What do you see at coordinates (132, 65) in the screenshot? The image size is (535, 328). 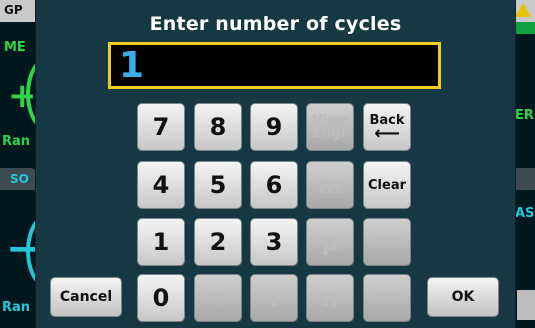 I see `input-value: 1` at bounding box center [132, 65].